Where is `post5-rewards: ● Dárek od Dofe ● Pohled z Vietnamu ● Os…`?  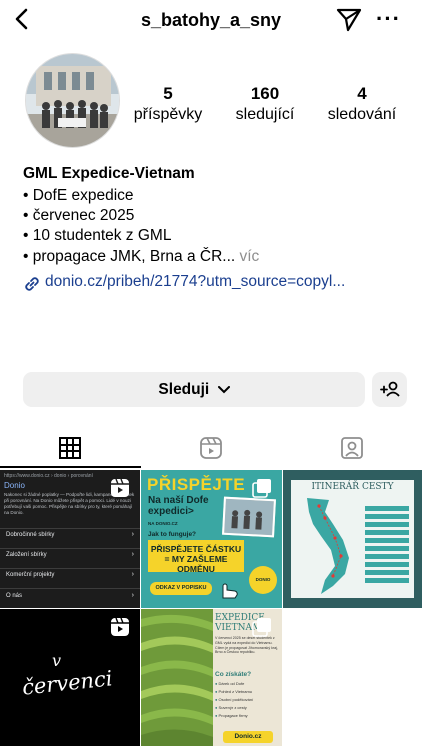
post5-rewards: ● Dárek od Dofe ● Pohled z Vietnamu ● Os… is located at coordinates (234, 699).